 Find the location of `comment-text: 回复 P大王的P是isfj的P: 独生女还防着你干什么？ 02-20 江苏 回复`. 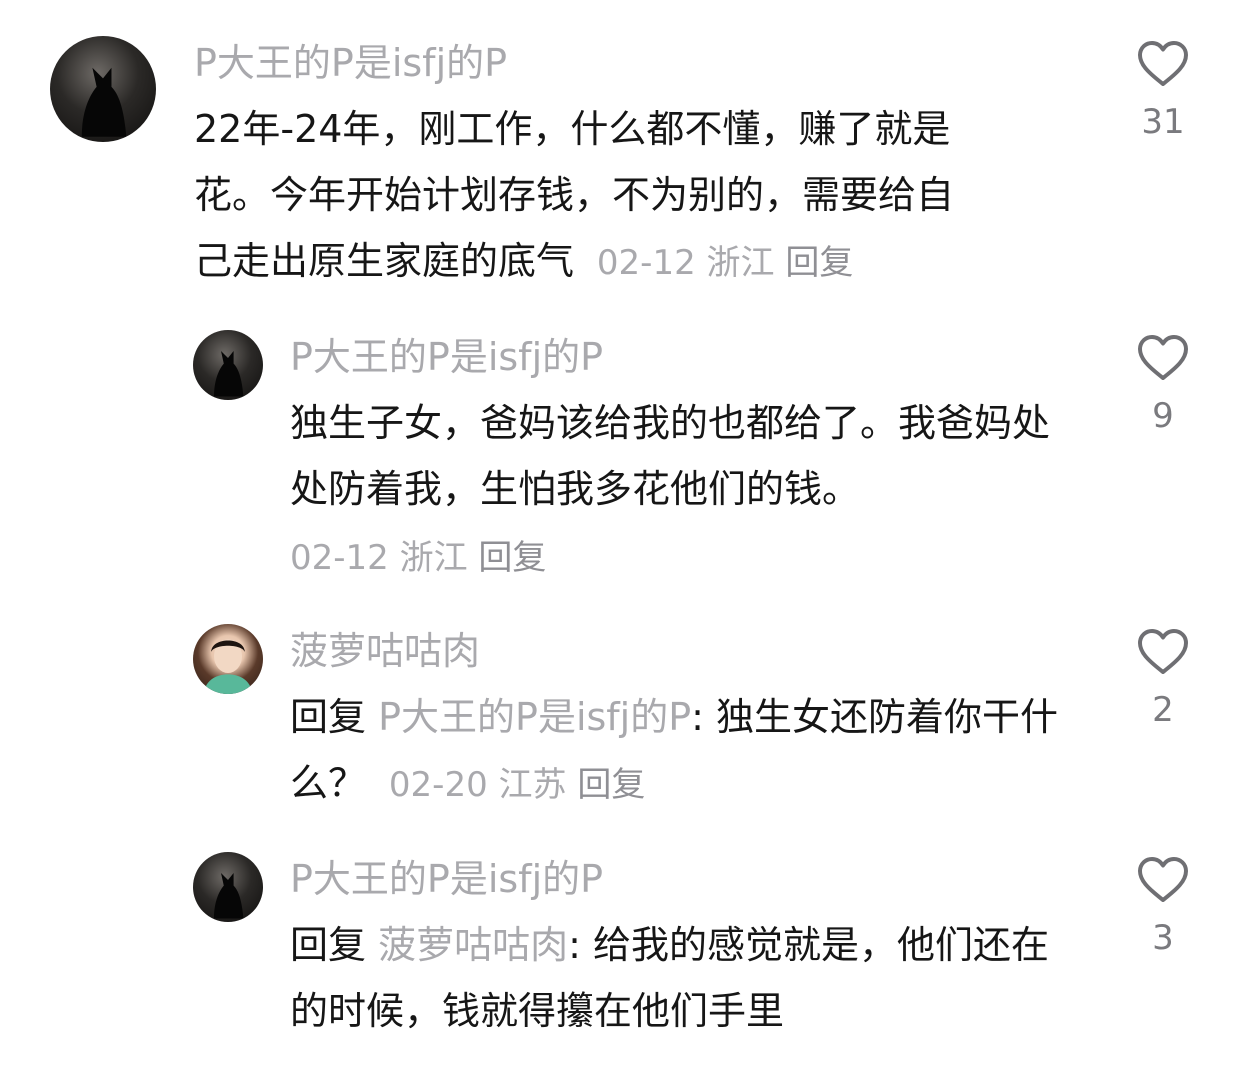

comment-text: 回复 P大王的P是isfj的P: 独生女还防着你干什么？ 02-20 江苏 回复 is located at coordinates (685, 751).